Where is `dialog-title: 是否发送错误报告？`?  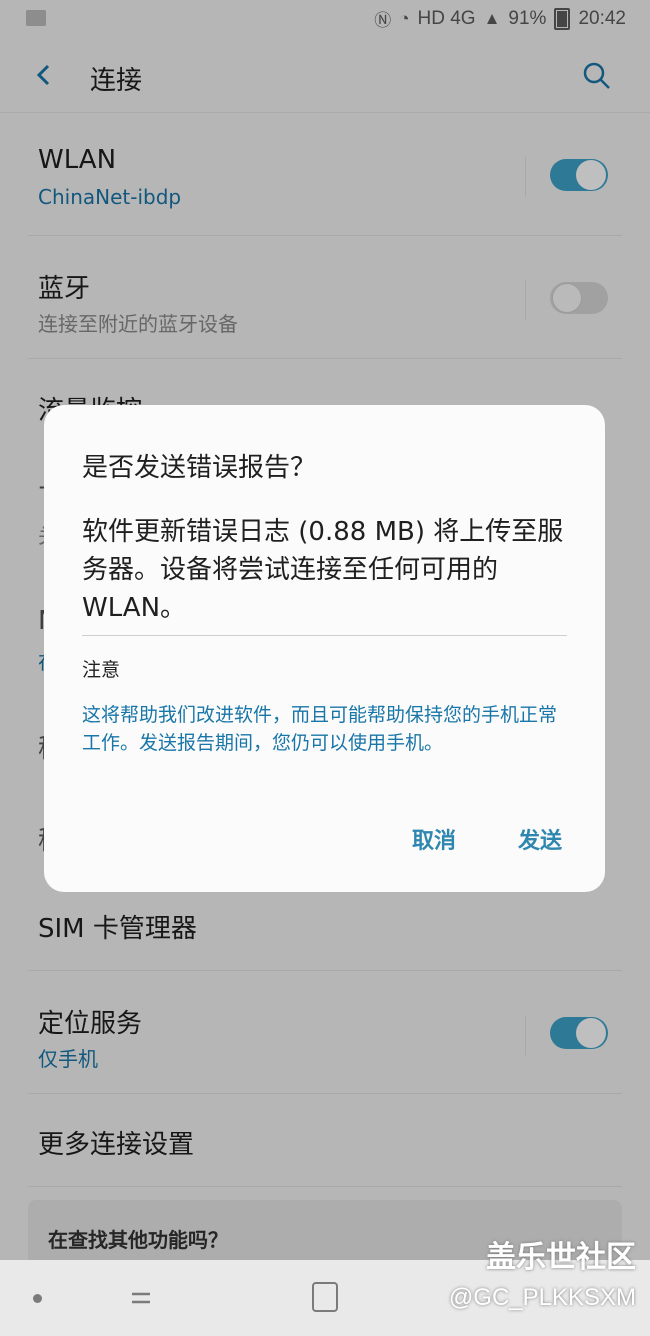 dialog-title: 是否发送错误报告？ is located at coordinates (199, 468).